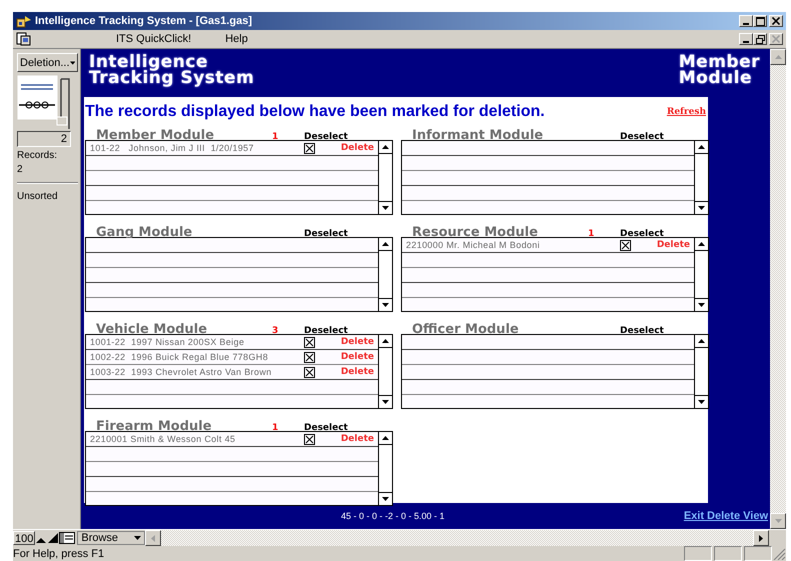 Image resolution: width=791 pixels, height=561 pixels. Describe the element at coordinates (38, 196) in the screenshot. I see `sort-status: Unsorted` at that location.